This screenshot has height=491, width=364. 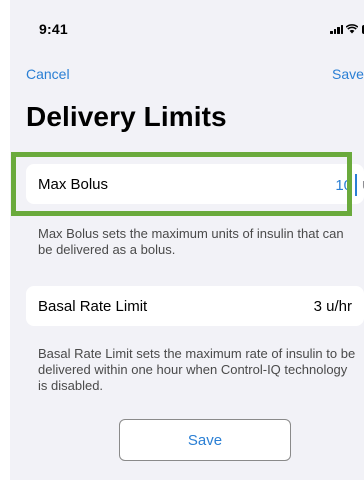 I want to click on text-cursor, so click(x=356, y=185).